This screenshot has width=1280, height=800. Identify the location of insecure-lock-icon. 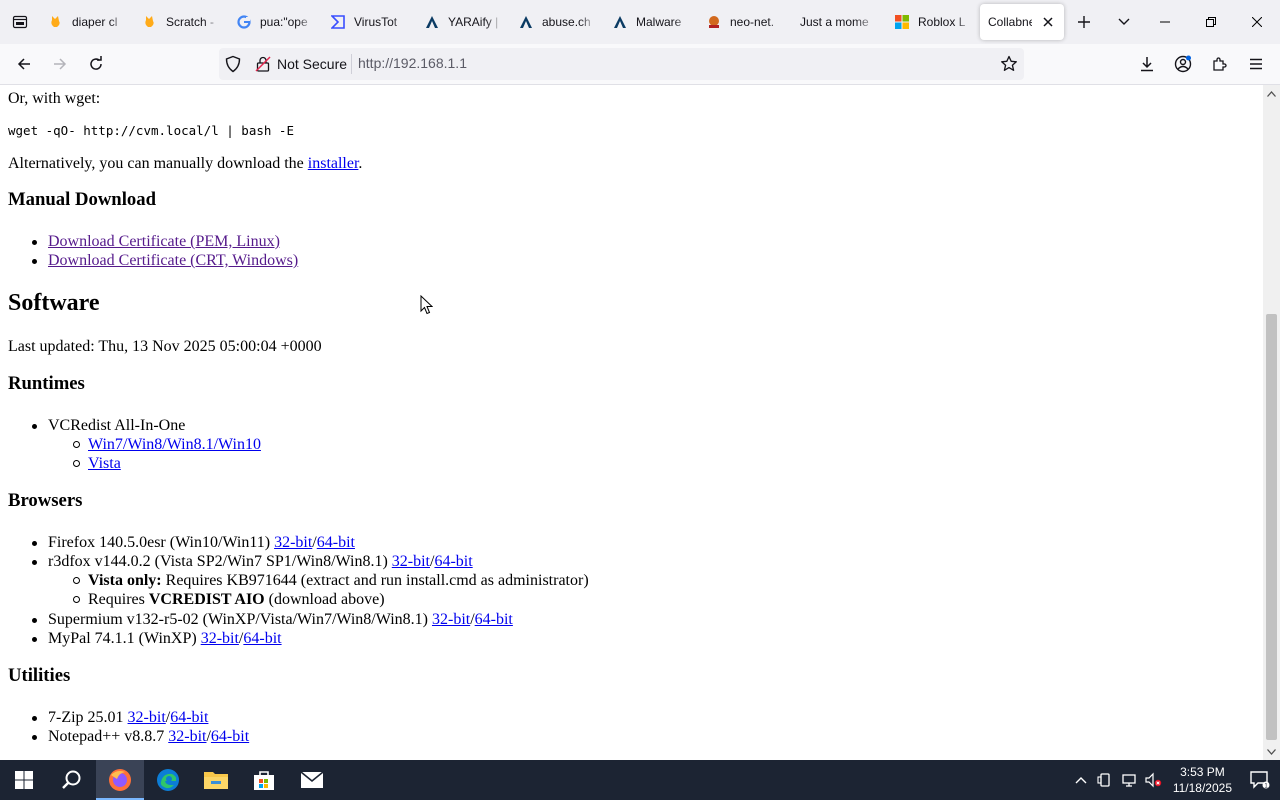
(263, 64).